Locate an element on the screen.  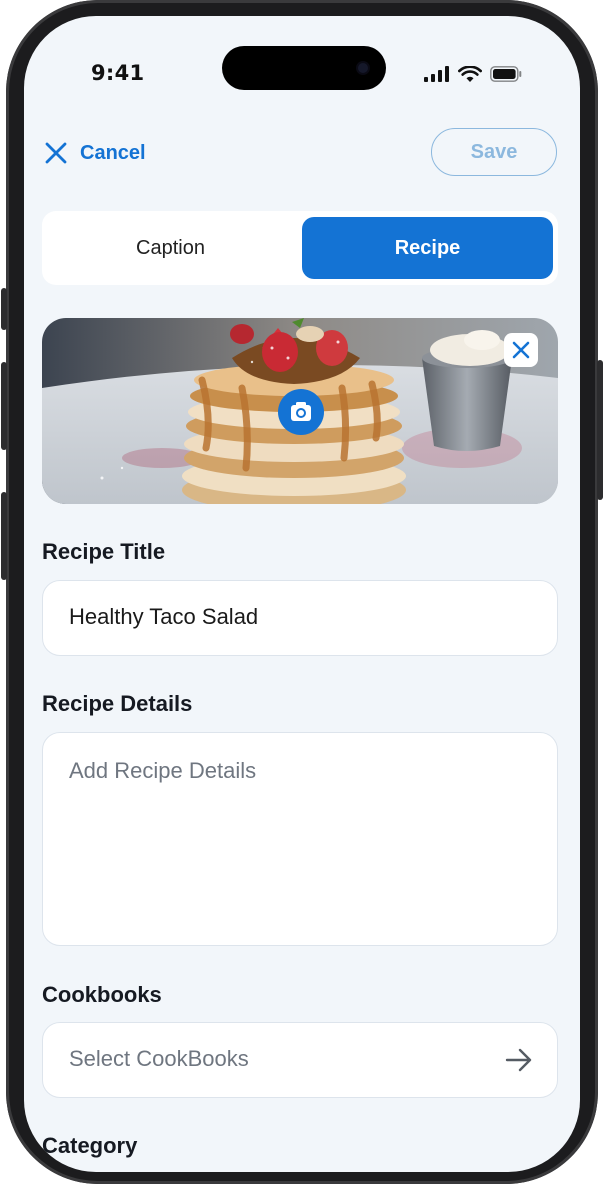
content-type-segmented-control: Caption Recipe is located at coordinates (300, 248).